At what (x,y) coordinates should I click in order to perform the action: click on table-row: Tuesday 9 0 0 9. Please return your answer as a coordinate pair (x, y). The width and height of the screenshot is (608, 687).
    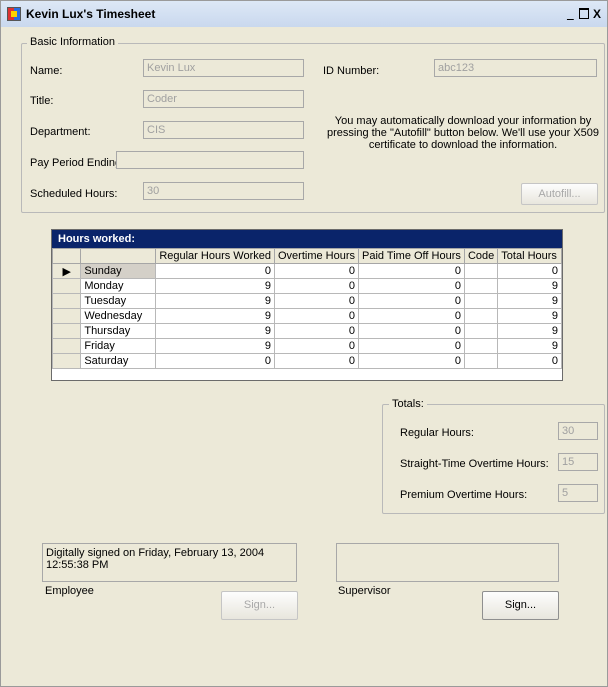
    Looking at the image, I should click on (306, 301).